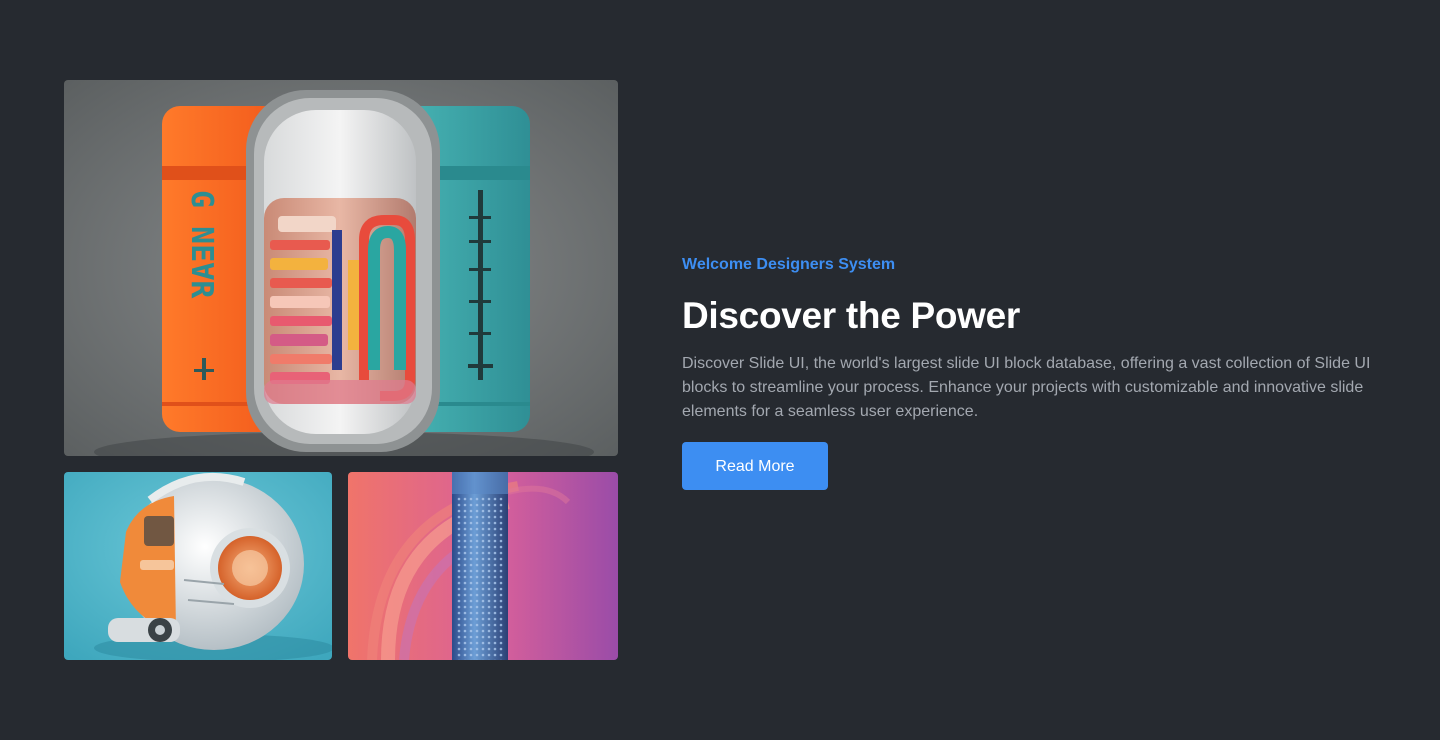  Describe the element at coordinates (755, 466) in the screenshot. I see `read-more-button: Read More` at that location.